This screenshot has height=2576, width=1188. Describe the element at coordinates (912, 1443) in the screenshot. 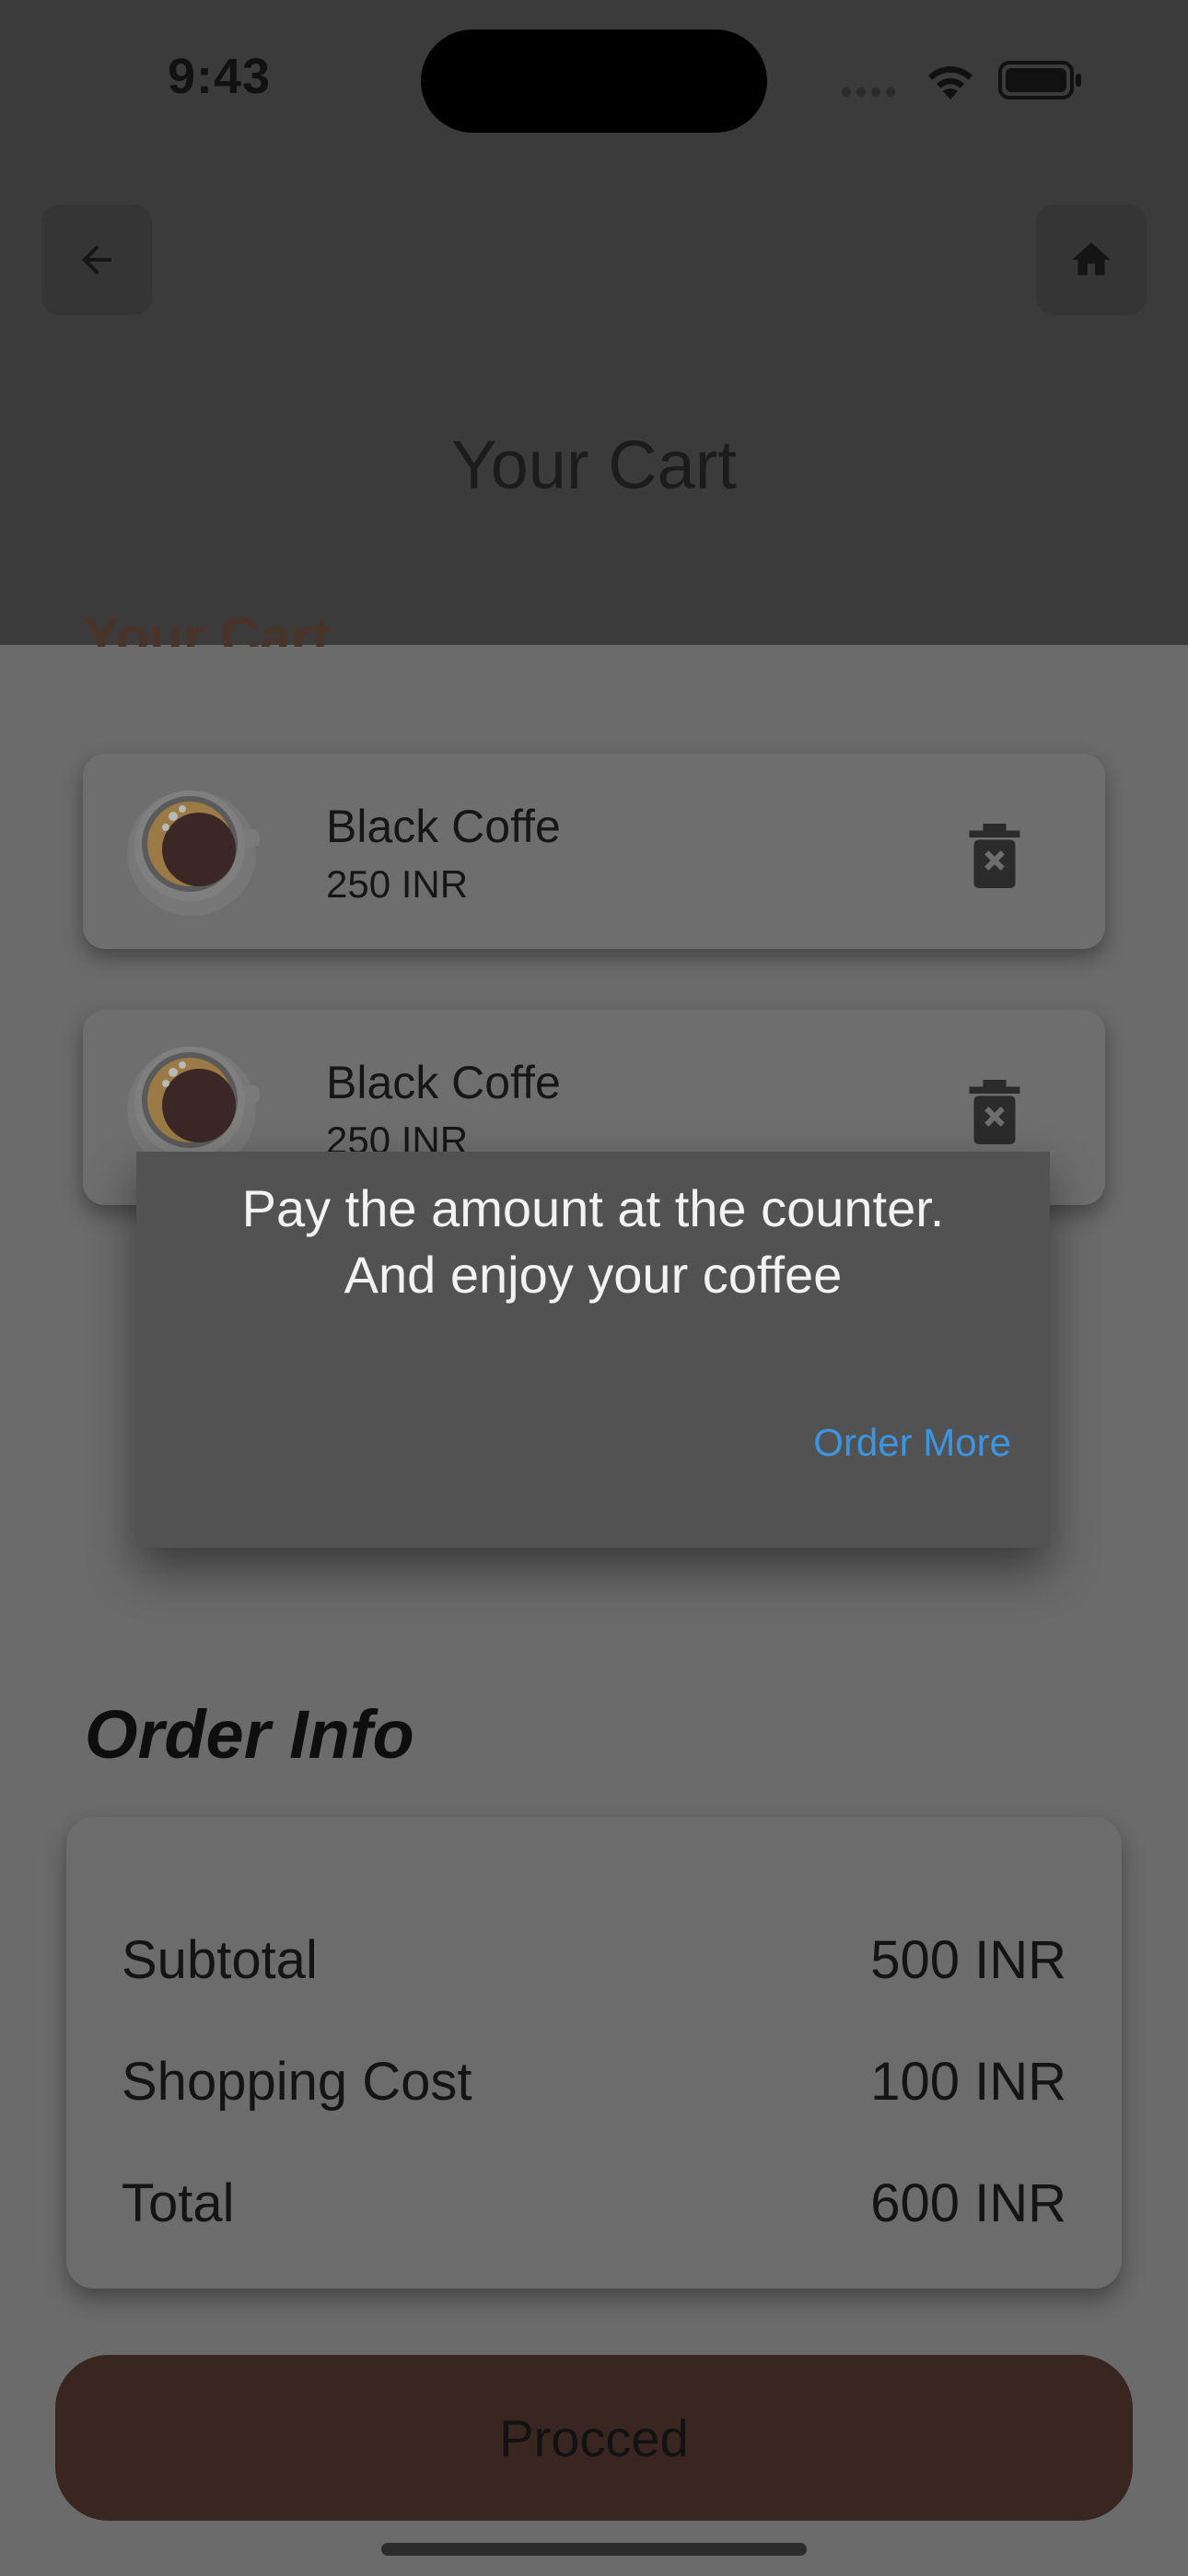

I see `order-more-button: Order More` at that location.